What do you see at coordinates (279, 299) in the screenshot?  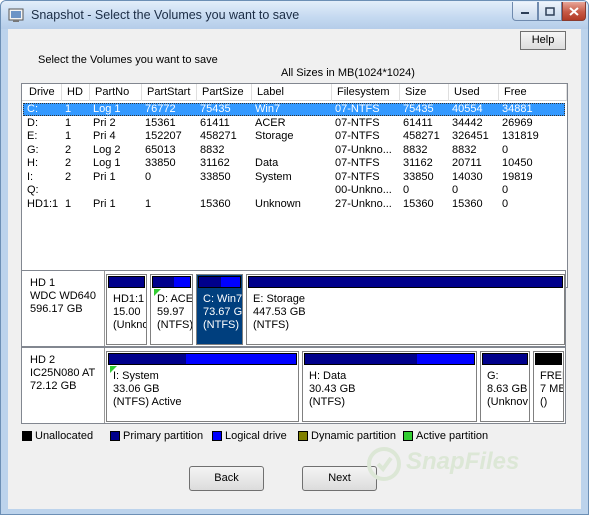 I see `partition-label-line: E: Storage` at bounding box center [279, 299].